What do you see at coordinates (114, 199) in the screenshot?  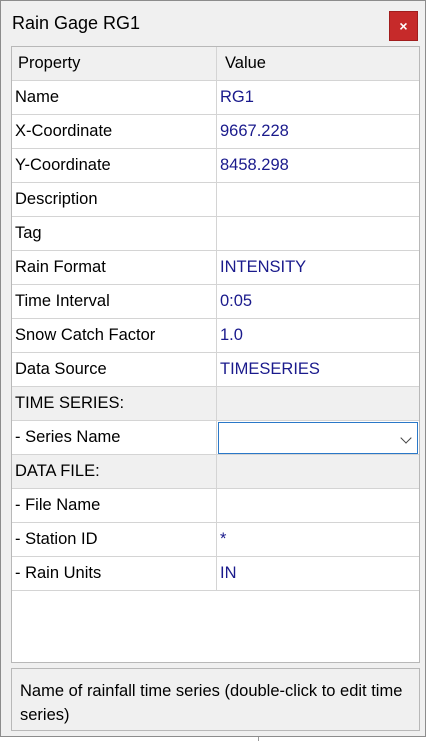 I see `property-label: Description` at bounding box center [114, 199].